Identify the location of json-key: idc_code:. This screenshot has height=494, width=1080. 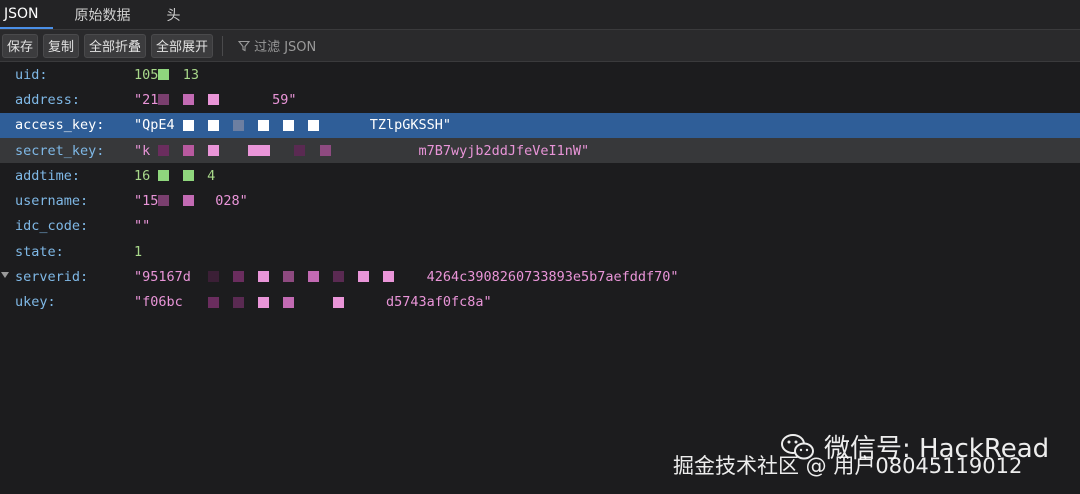
(52, 226).